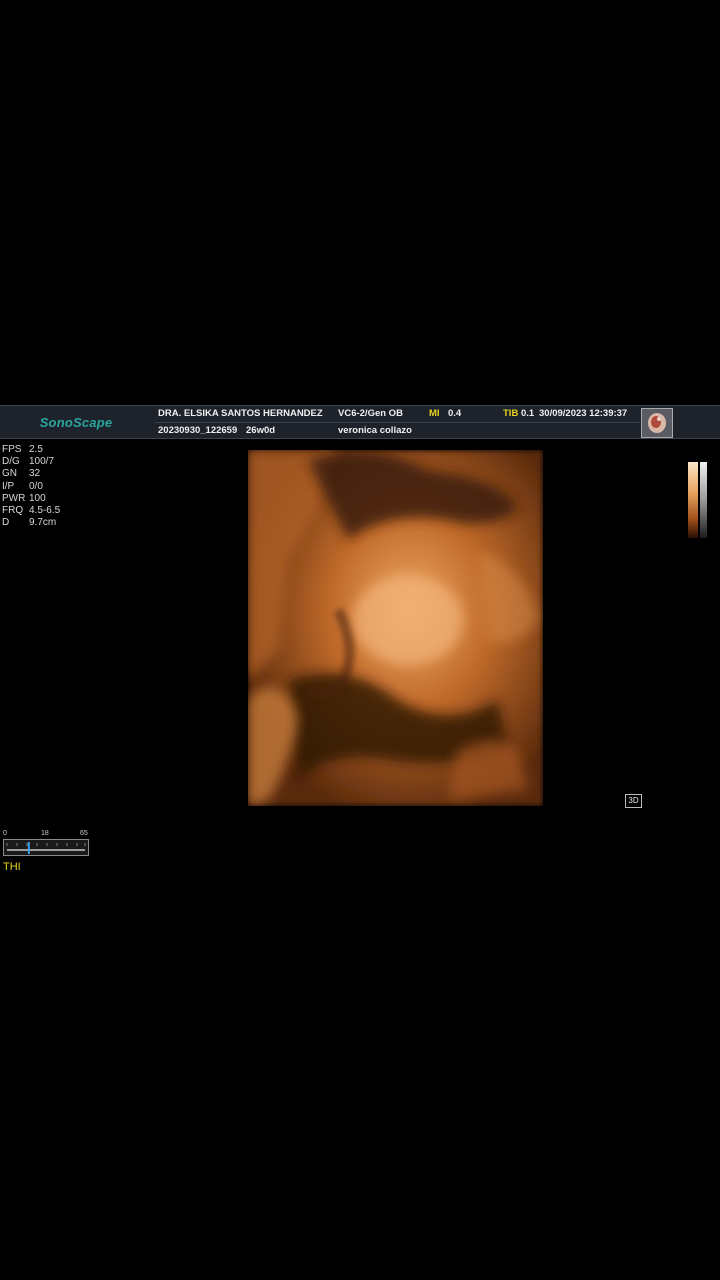 The width and height of the screenshot is (720, 1280). Describe the element at coordinates (21, 474) in the screenshot. I see `param-row: GN 32` at that location.